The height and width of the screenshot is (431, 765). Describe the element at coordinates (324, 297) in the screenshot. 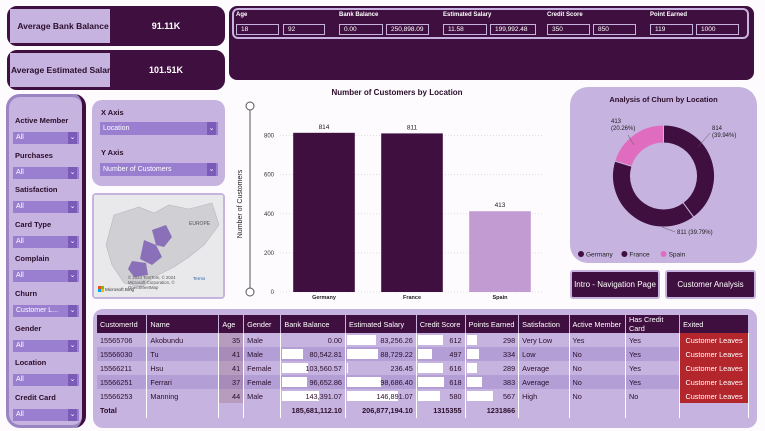

I see `x-tick-label: Germany` at that location.